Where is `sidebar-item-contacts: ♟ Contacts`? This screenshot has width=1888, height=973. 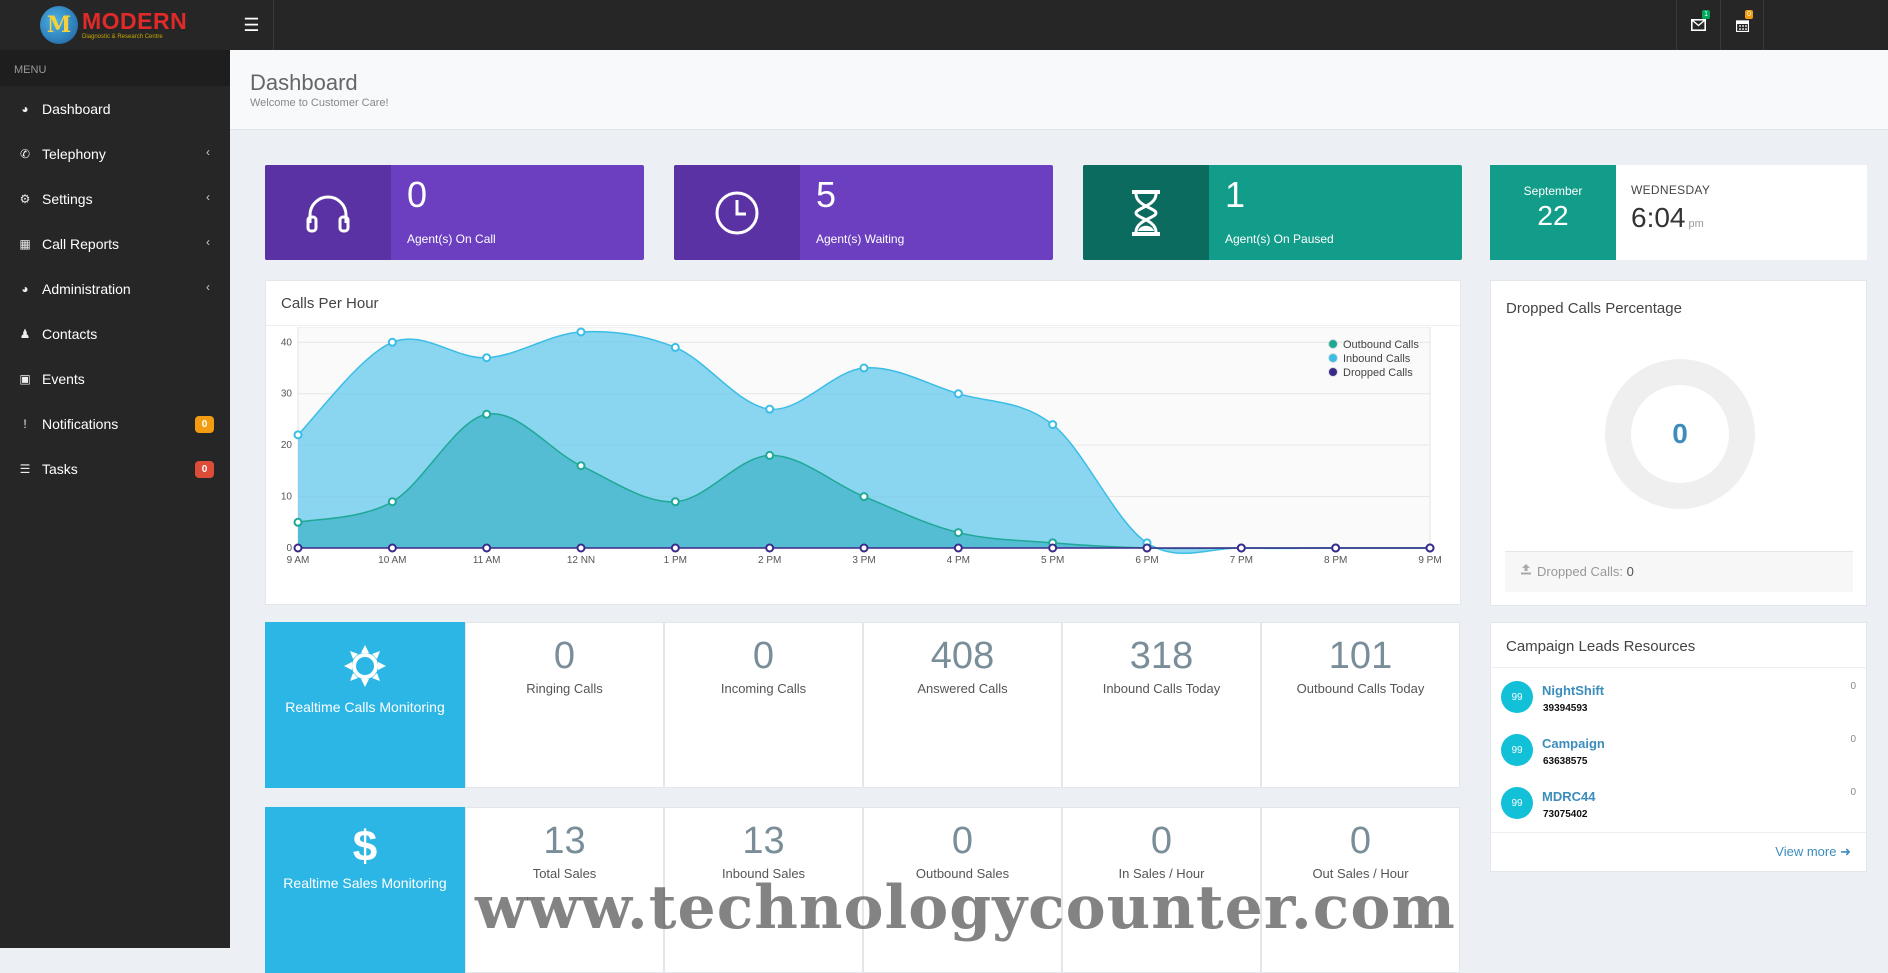 sidebar-item-contacts: ♟ Contacts is located at coordinates (115, 333).